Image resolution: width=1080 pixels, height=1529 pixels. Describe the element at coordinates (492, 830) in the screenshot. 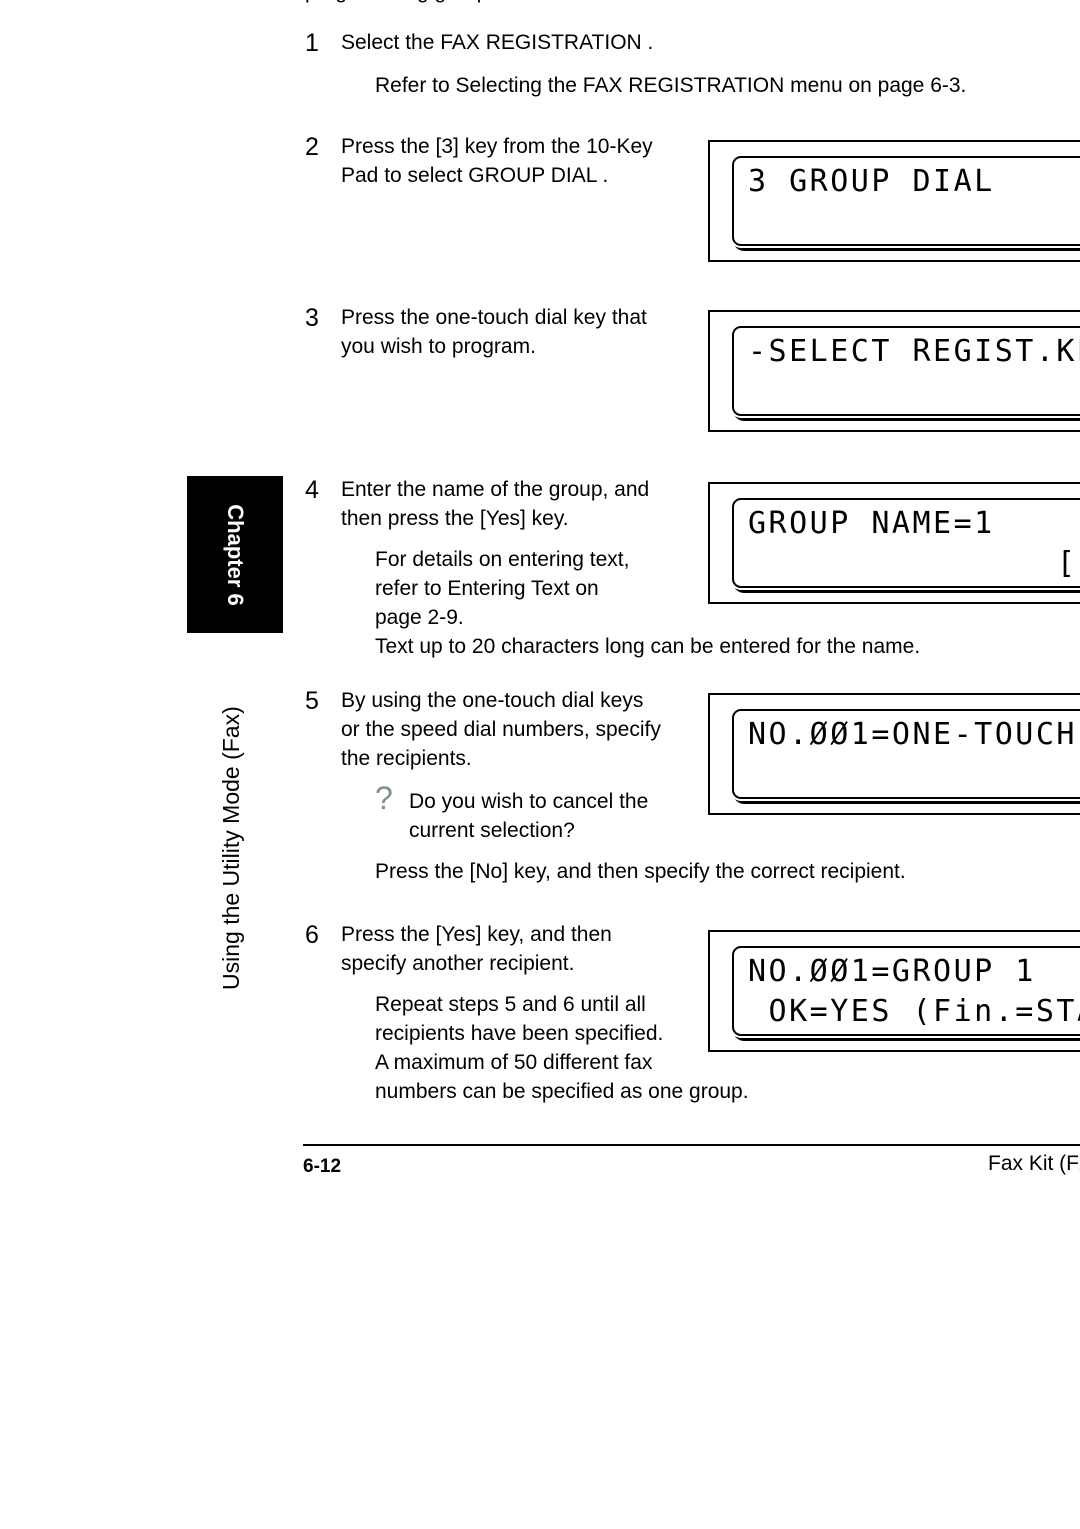

I see `step-5-note-line-2: current selection?` at that location.